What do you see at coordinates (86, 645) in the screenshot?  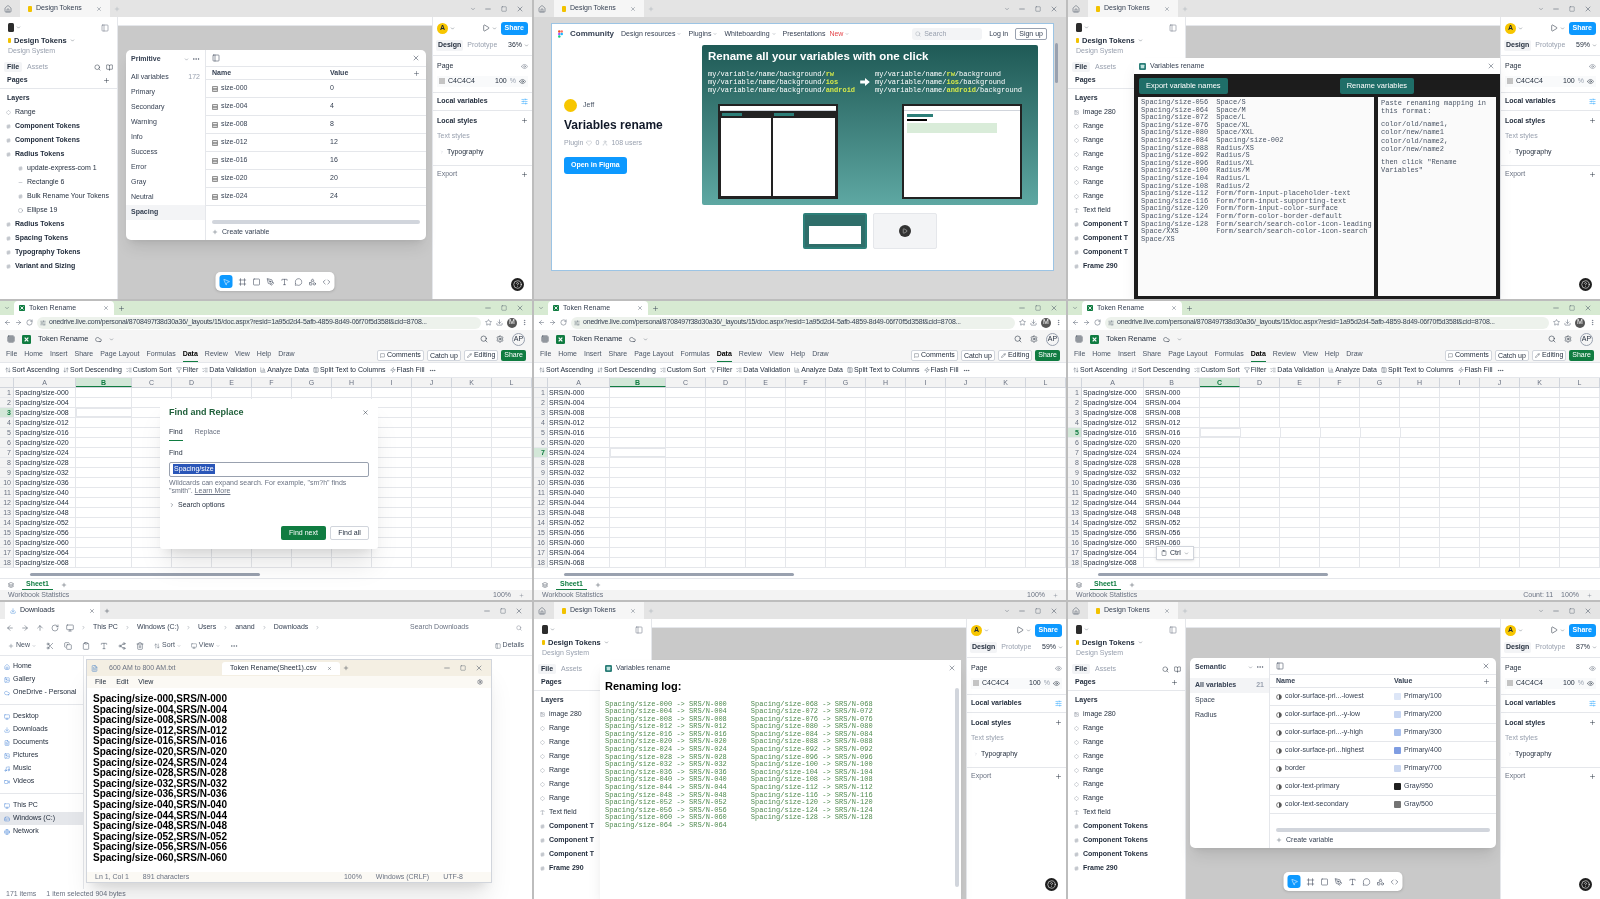 I see `paste-icon` at bounding box center [86, 645].